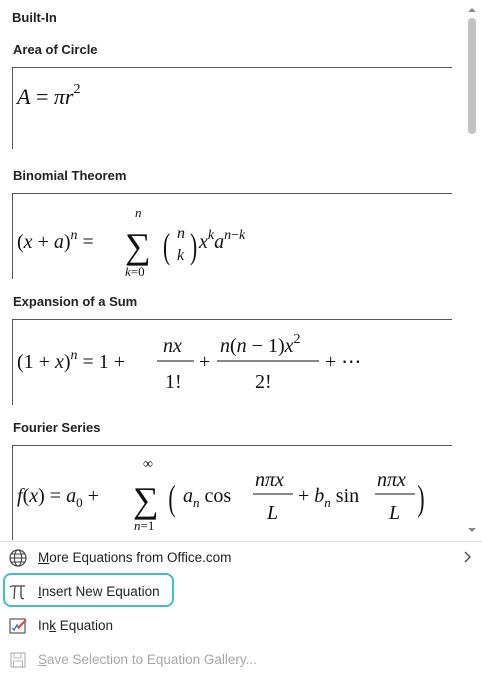 The image size is (482, 676). What do you see at coordinates (135, 271) in the screenshot?
I see `svg-text: k=0` at bounding box center [135, 271].